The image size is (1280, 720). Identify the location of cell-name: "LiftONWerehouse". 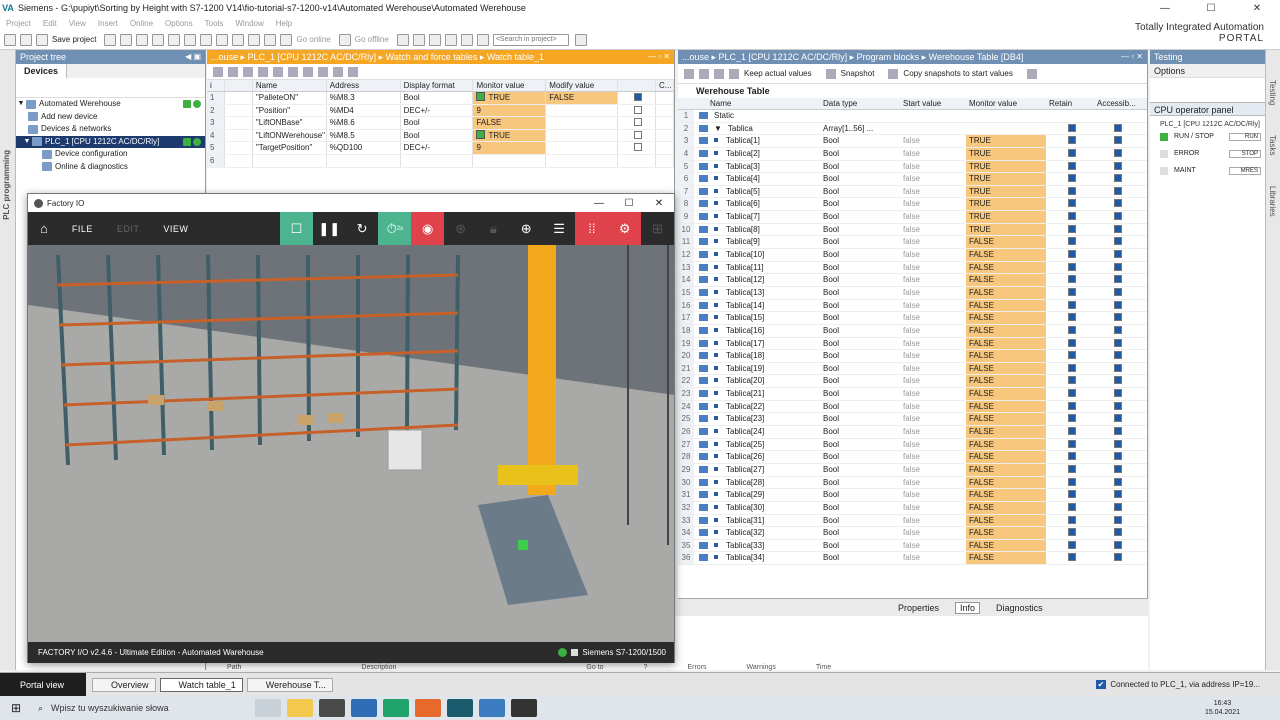
(290, 135).